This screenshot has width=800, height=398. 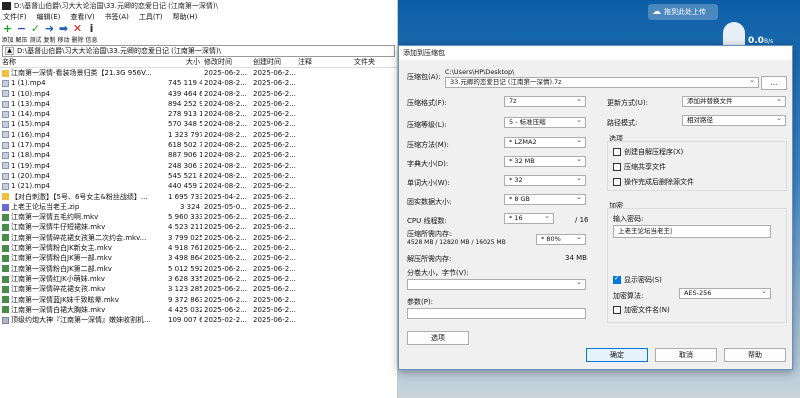 What do you see at coordinates (734, 101) in the screenshot?
I see `update-select: 添加并替换文件` at bounding box center [734, 101].